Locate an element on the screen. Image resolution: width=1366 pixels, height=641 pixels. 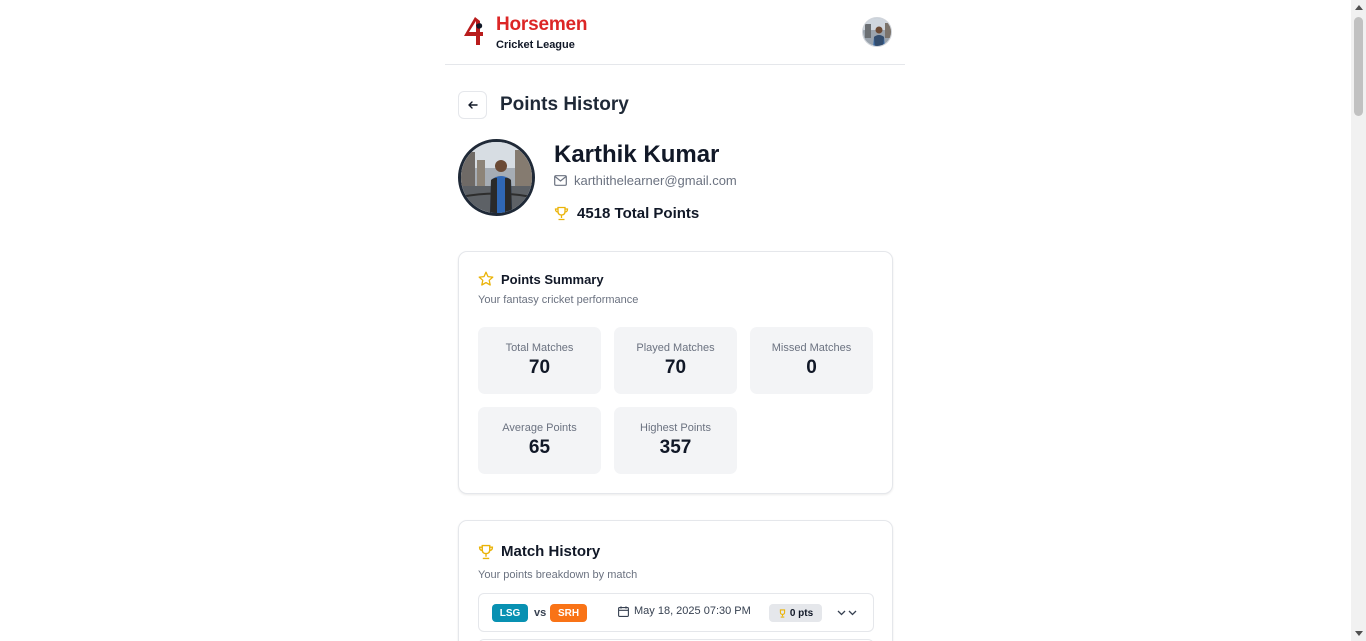
stat-total-matches: Total Matches 70 is located at coordinates (539, 360).